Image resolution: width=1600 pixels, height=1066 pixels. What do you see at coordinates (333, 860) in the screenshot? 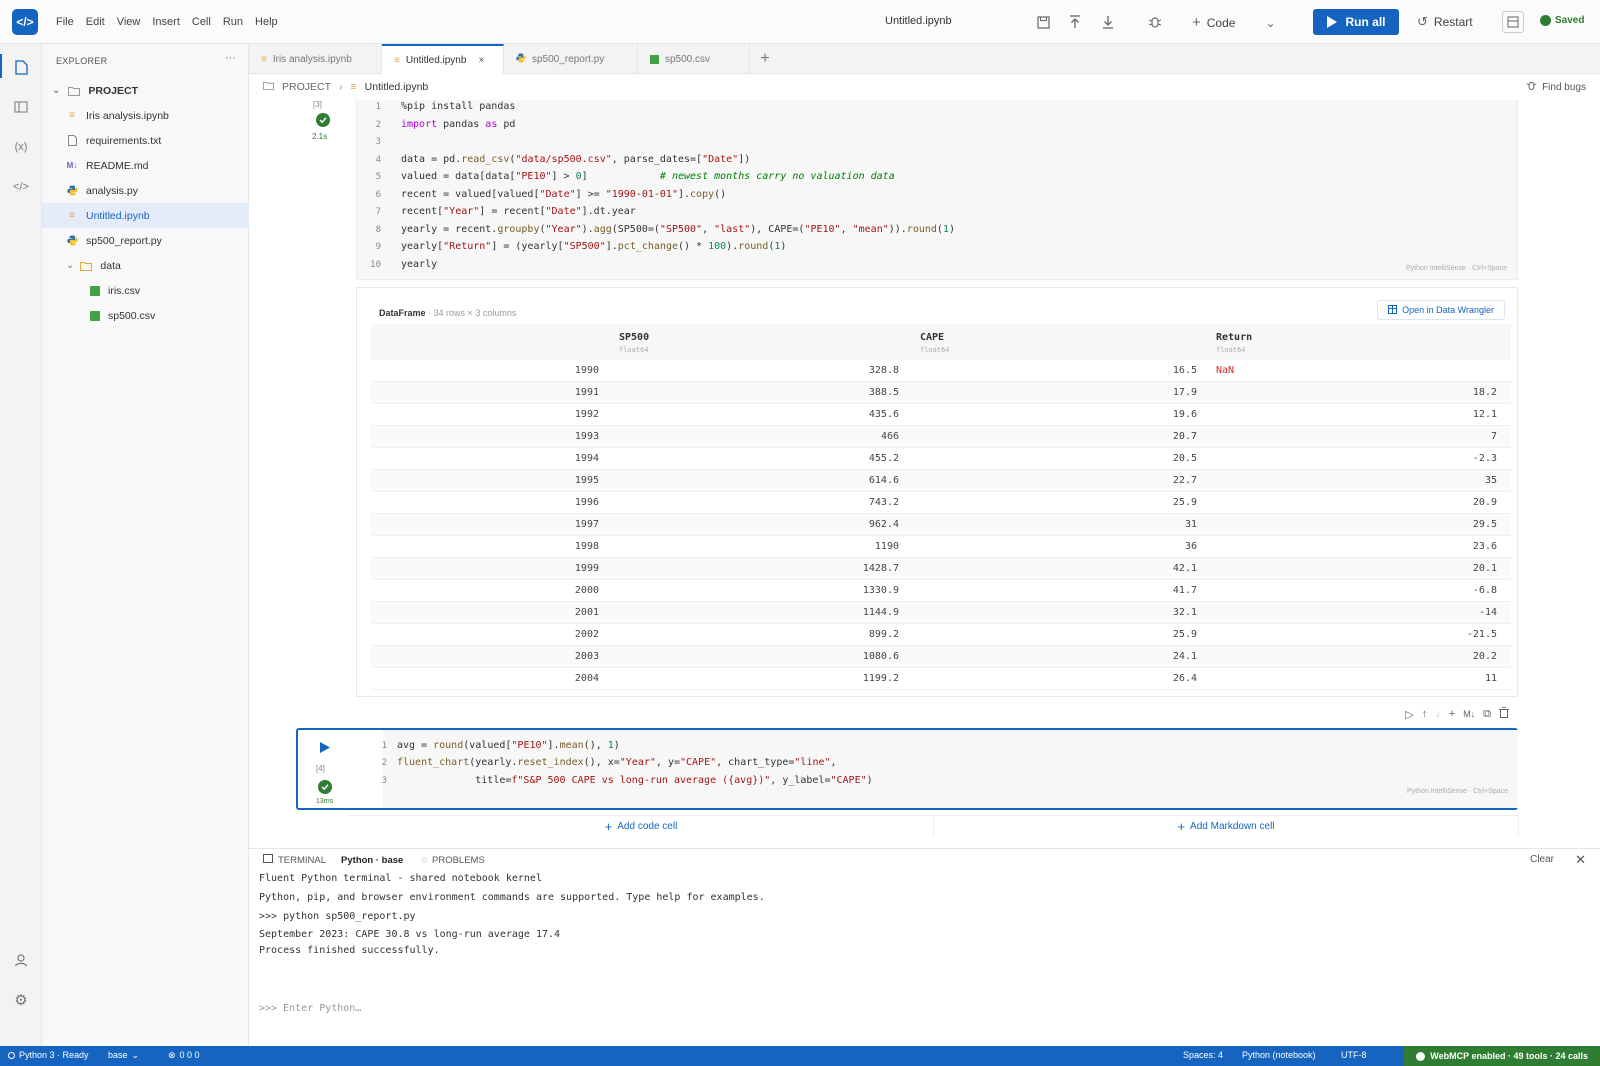
I see `tab-terminal: TERMINAL Python · base` at bounding box center [333, 860].